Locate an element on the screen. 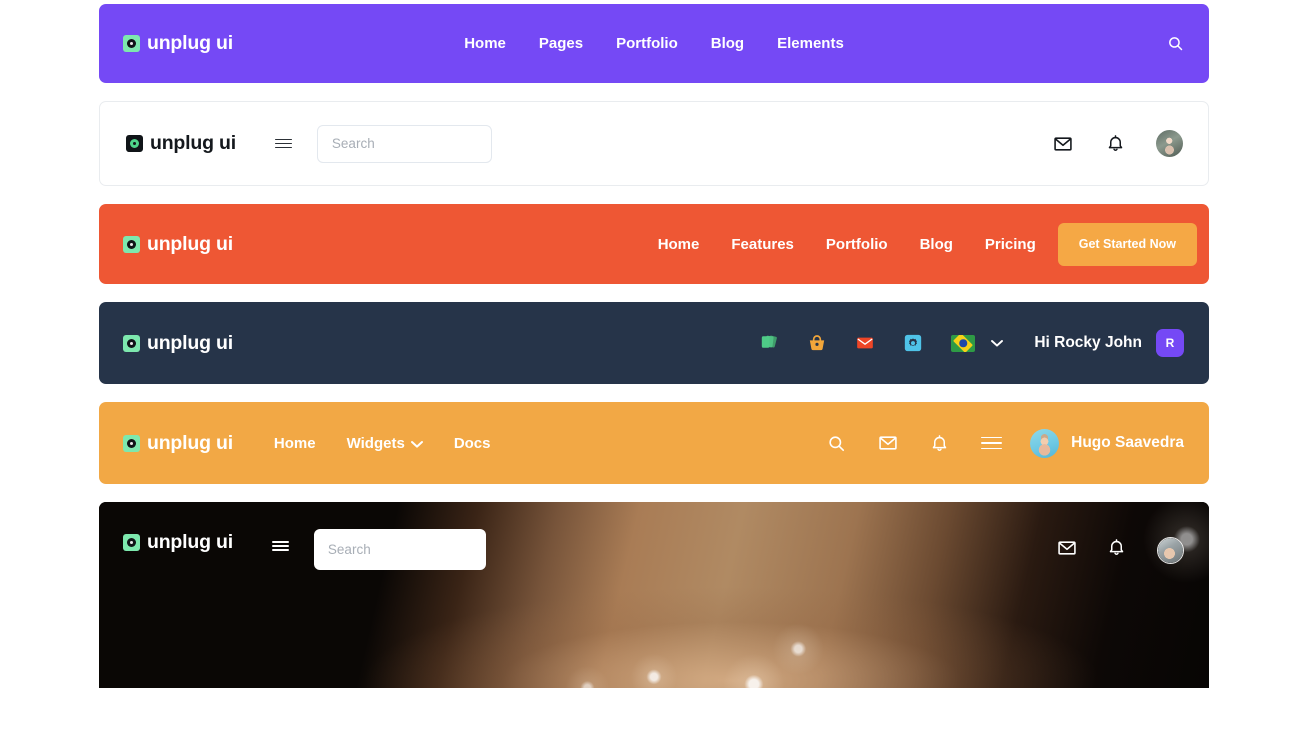 This screenshot has width=1316, height=729. brand-logo-photo: unplug ui is located at coordinates (178, 542).